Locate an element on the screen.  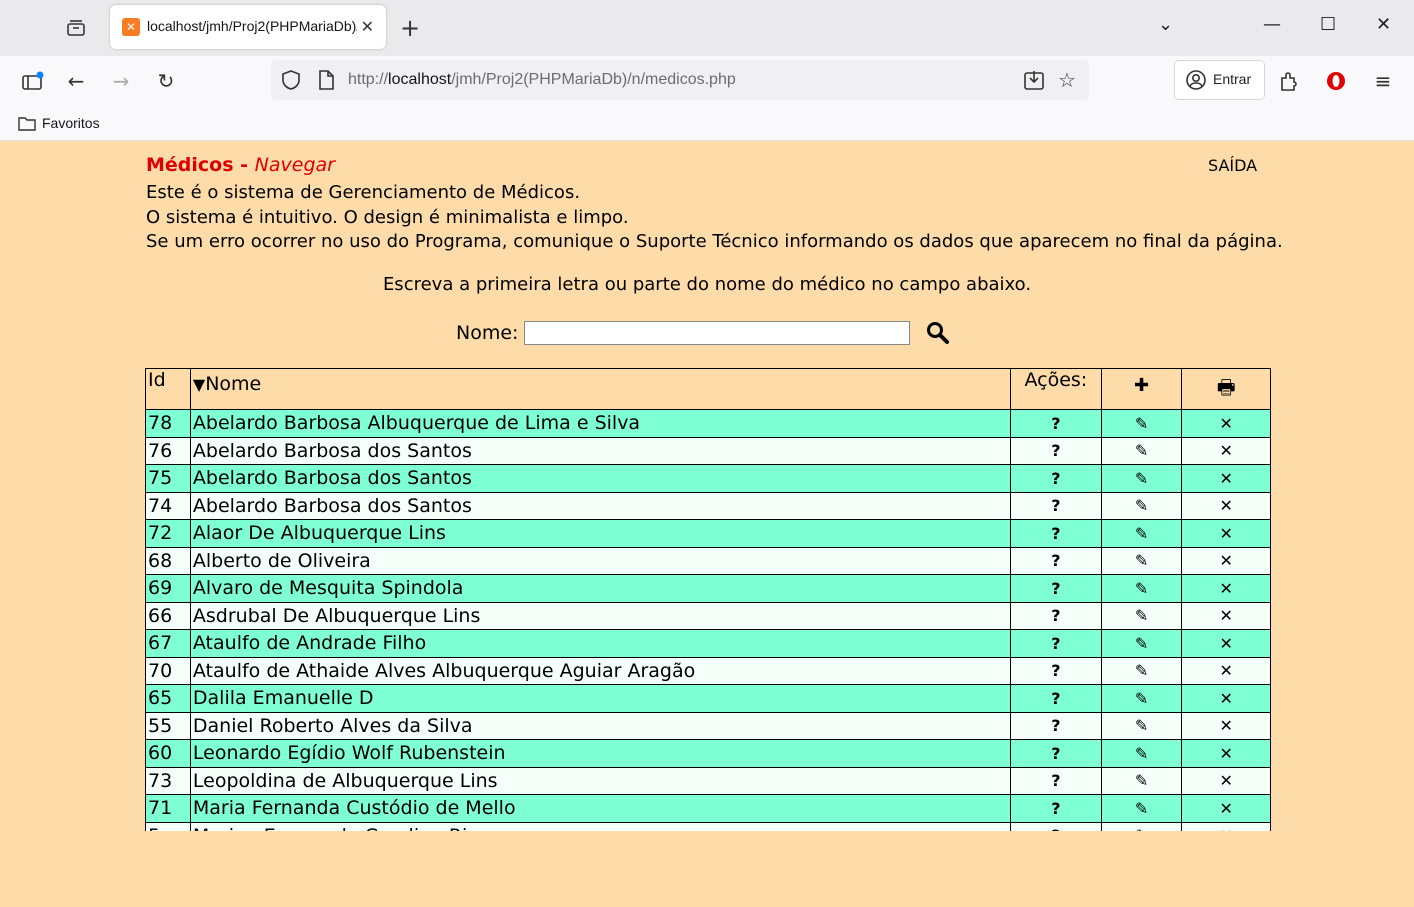
menu-hamburger-icon: ≡ is located at coordinates (1383, 81).